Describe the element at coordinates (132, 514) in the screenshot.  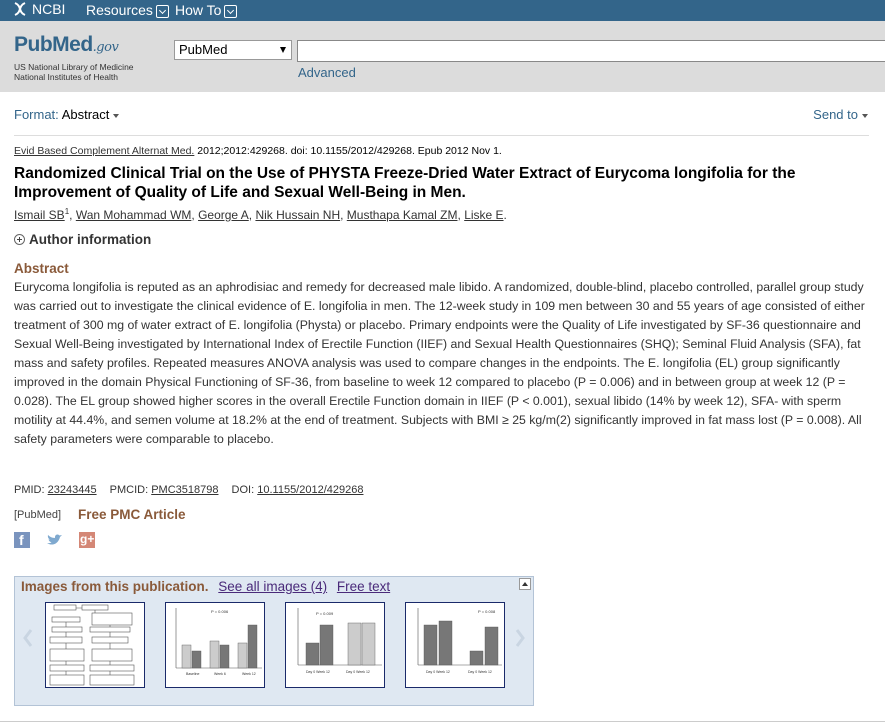
I see `free-pmc-article-link: Free PMC Article` at that location.